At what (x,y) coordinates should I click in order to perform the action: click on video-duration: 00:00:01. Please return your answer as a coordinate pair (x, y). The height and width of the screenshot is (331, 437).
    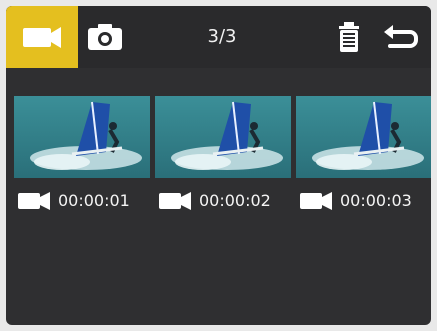
    Looking at the image, I should click on (94, 200).